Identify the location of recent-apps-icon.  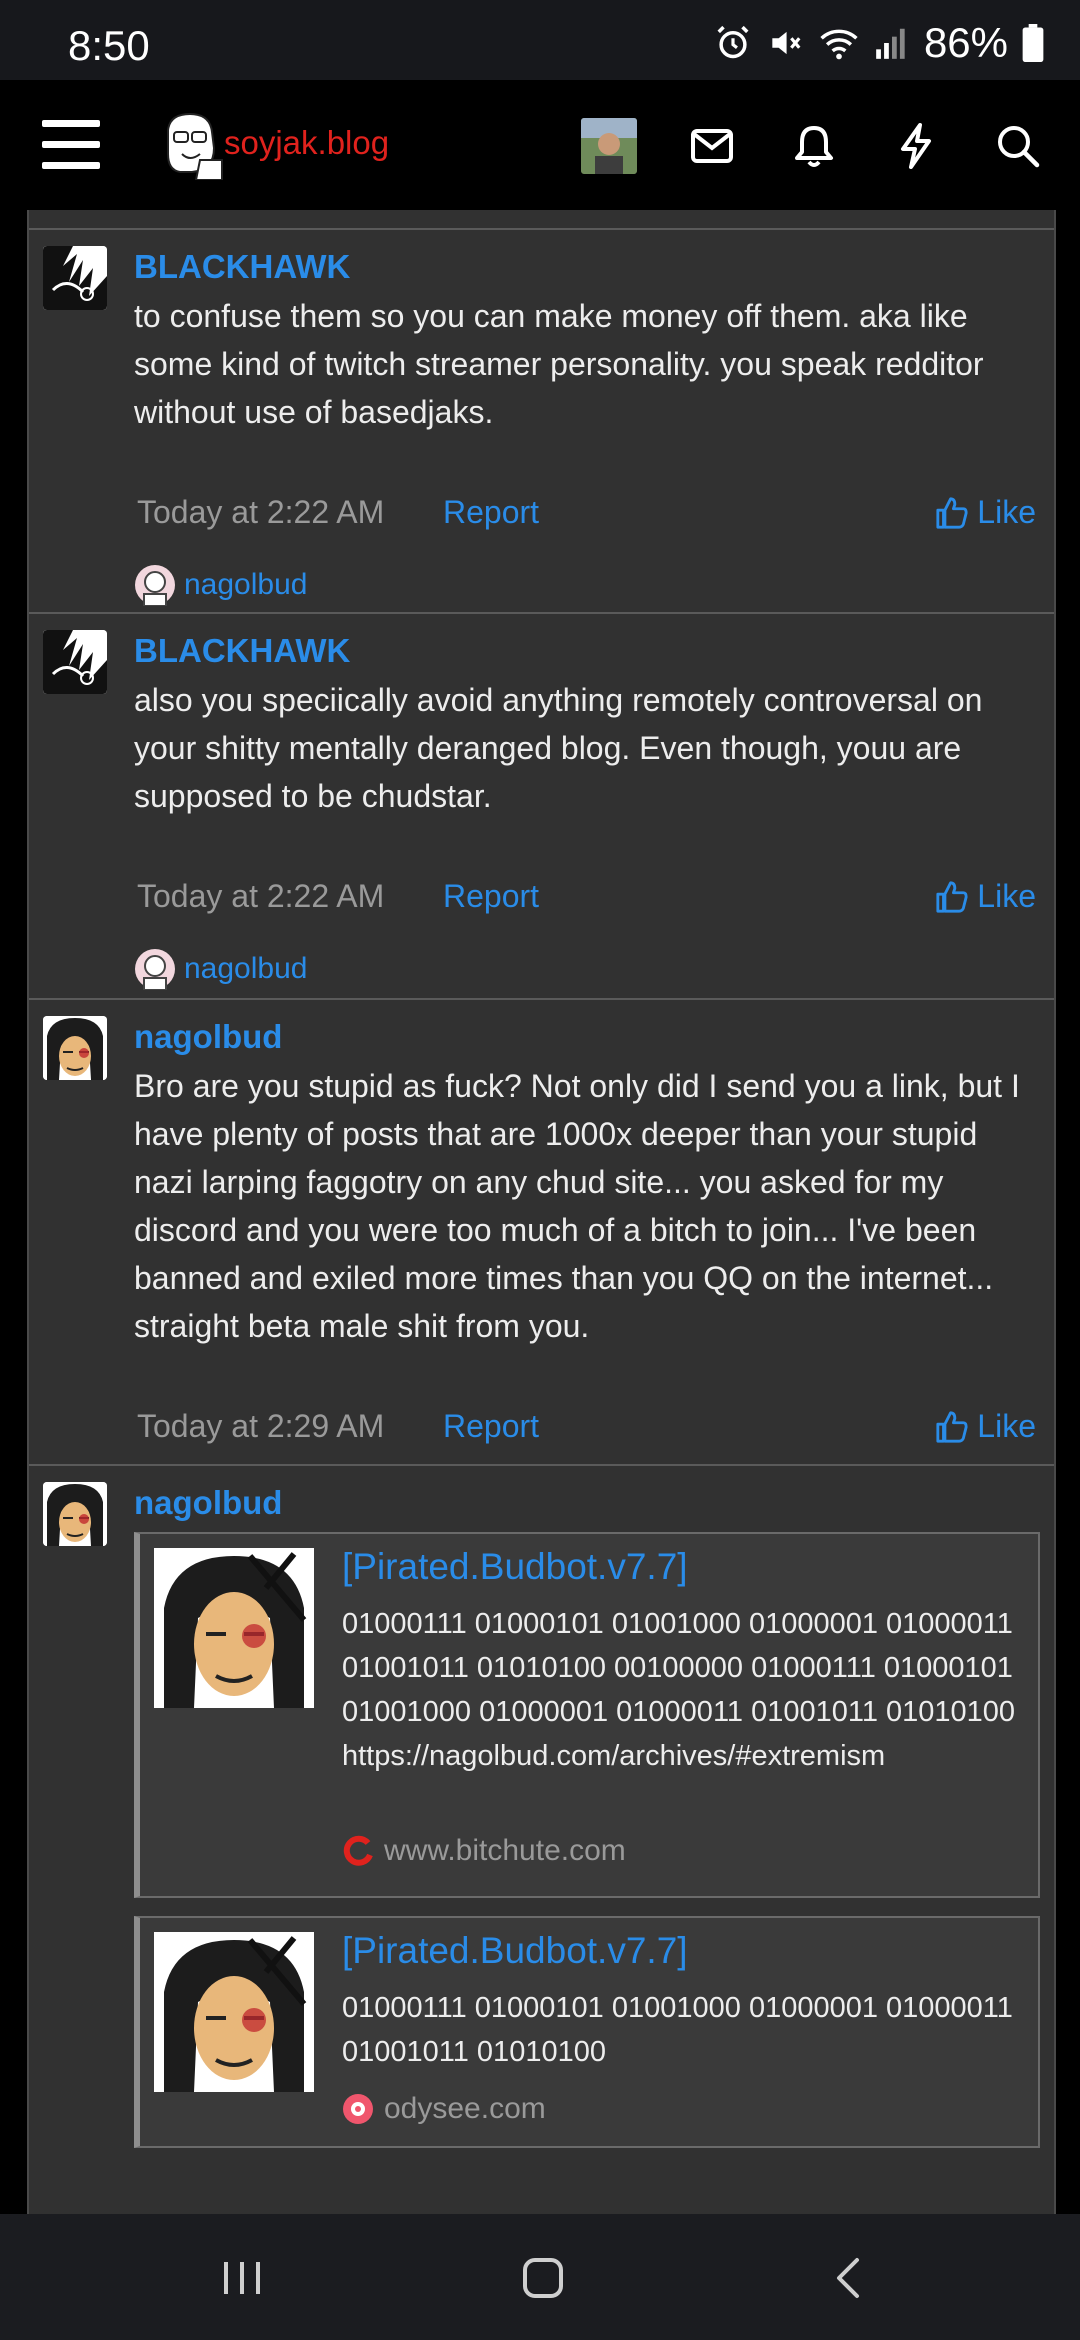
(242, 2278).